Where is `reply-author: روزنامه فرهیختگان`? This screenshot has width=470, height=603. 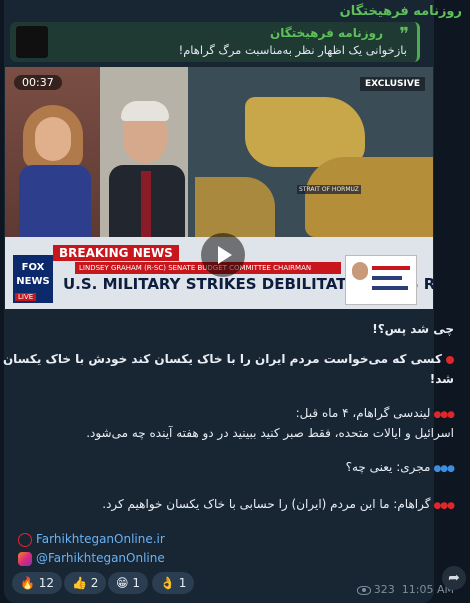 reply-author: روزنامه فرهیختگان is located at coordinates (326, 33).